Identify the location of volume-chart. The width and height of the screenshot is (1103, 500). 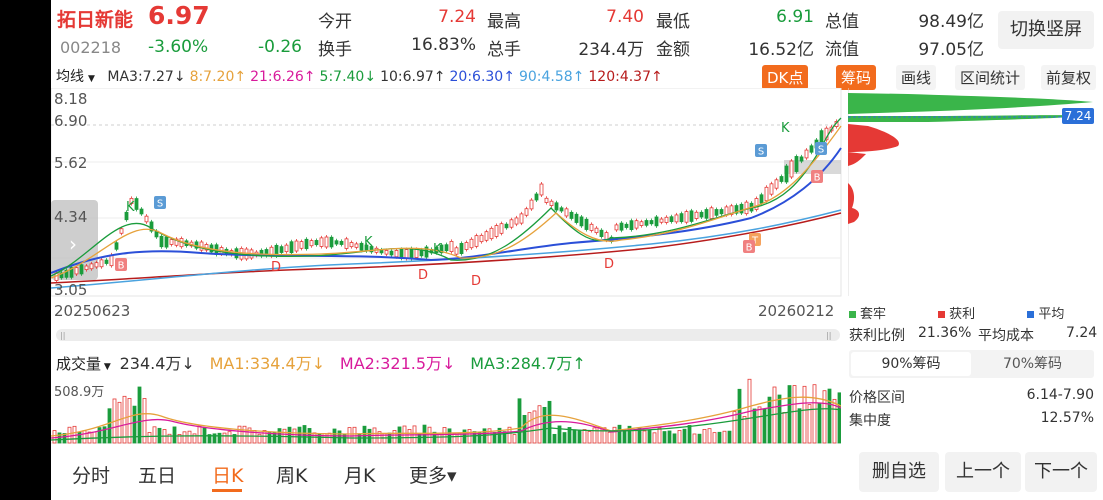
(446, 410).